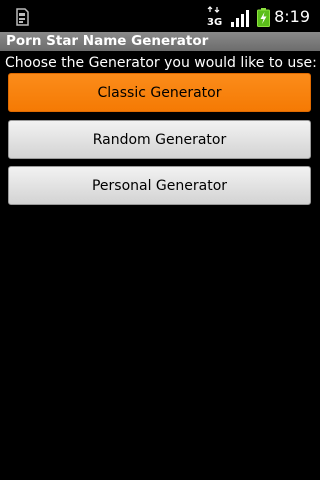 Image resolution: width=320 pixels, height=480 pixels. Describe the element at coordinates (214, 22) in the screenshot. I see `network-type-label: 3G` at that location.